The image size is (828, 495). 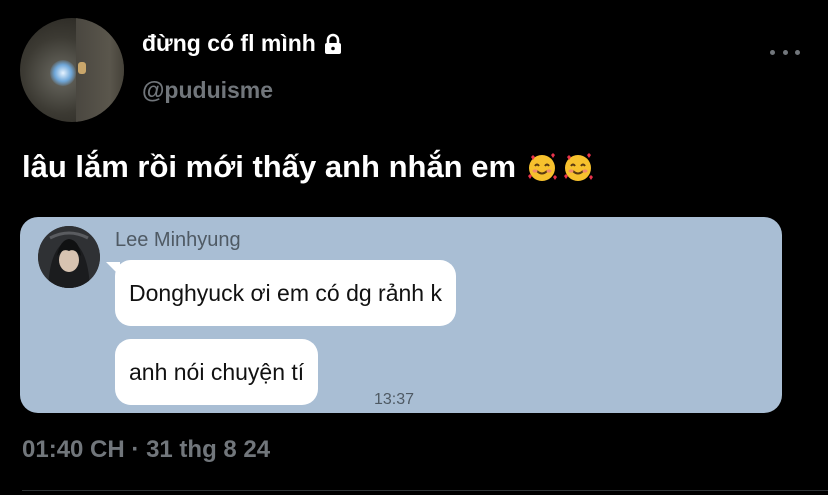 What do you see at coordinates (285, 292) in the screenshot?
I see `chat-message-text: Donghyuck ơi em có dg rảnh k` at bounding box center [285, 292].